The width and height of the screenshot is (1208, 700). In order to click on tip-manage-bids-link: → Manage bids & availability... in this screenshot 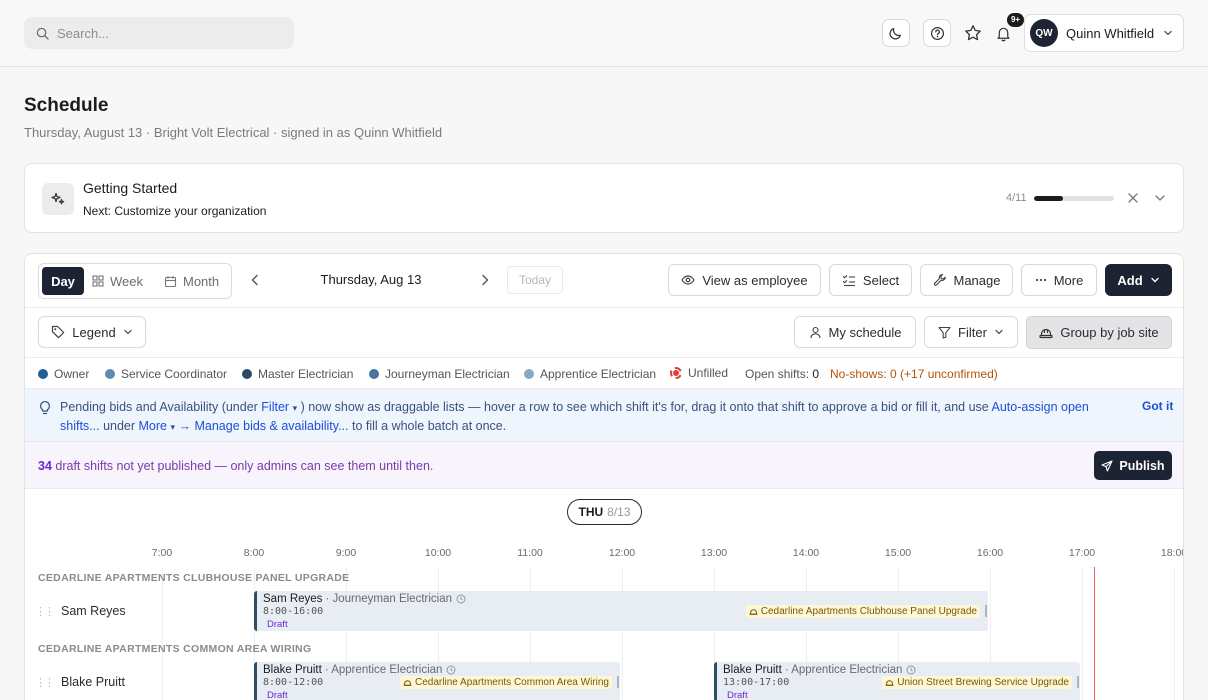, I will do `click(264, 426)`.